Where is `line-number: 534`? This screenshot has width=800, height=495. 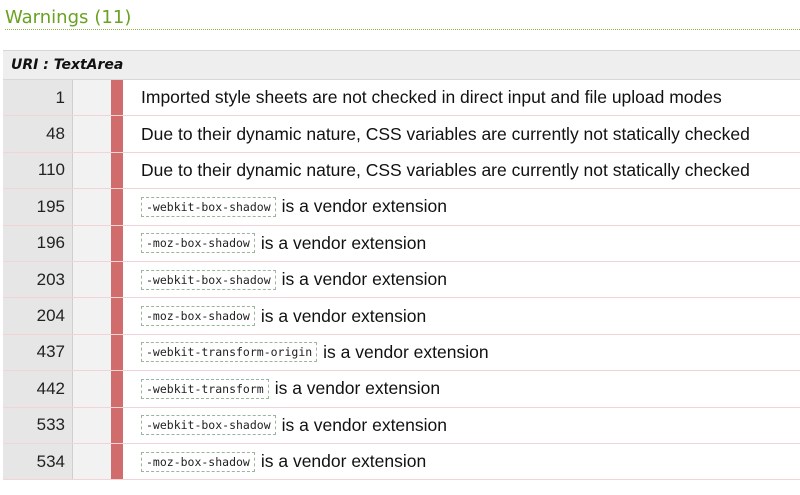 line-number: 534 is located at coordinates (38, 461).